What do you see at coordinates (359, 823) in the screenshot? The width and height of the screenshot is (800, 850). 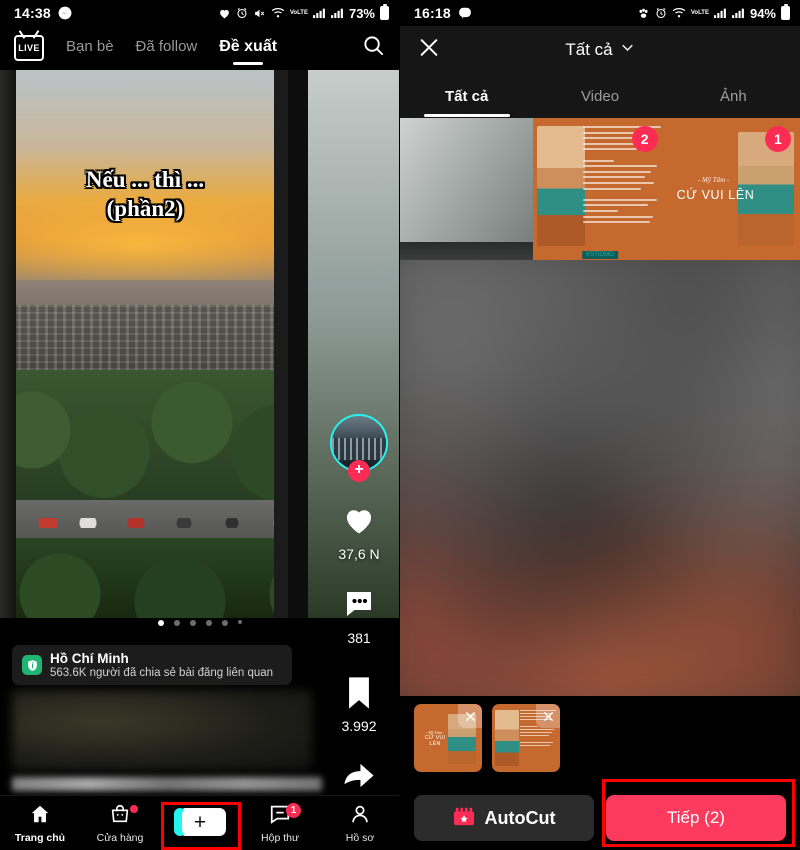 I see `sidebar-item-profile: Hồ sơ` at bounding box center [359, 823].